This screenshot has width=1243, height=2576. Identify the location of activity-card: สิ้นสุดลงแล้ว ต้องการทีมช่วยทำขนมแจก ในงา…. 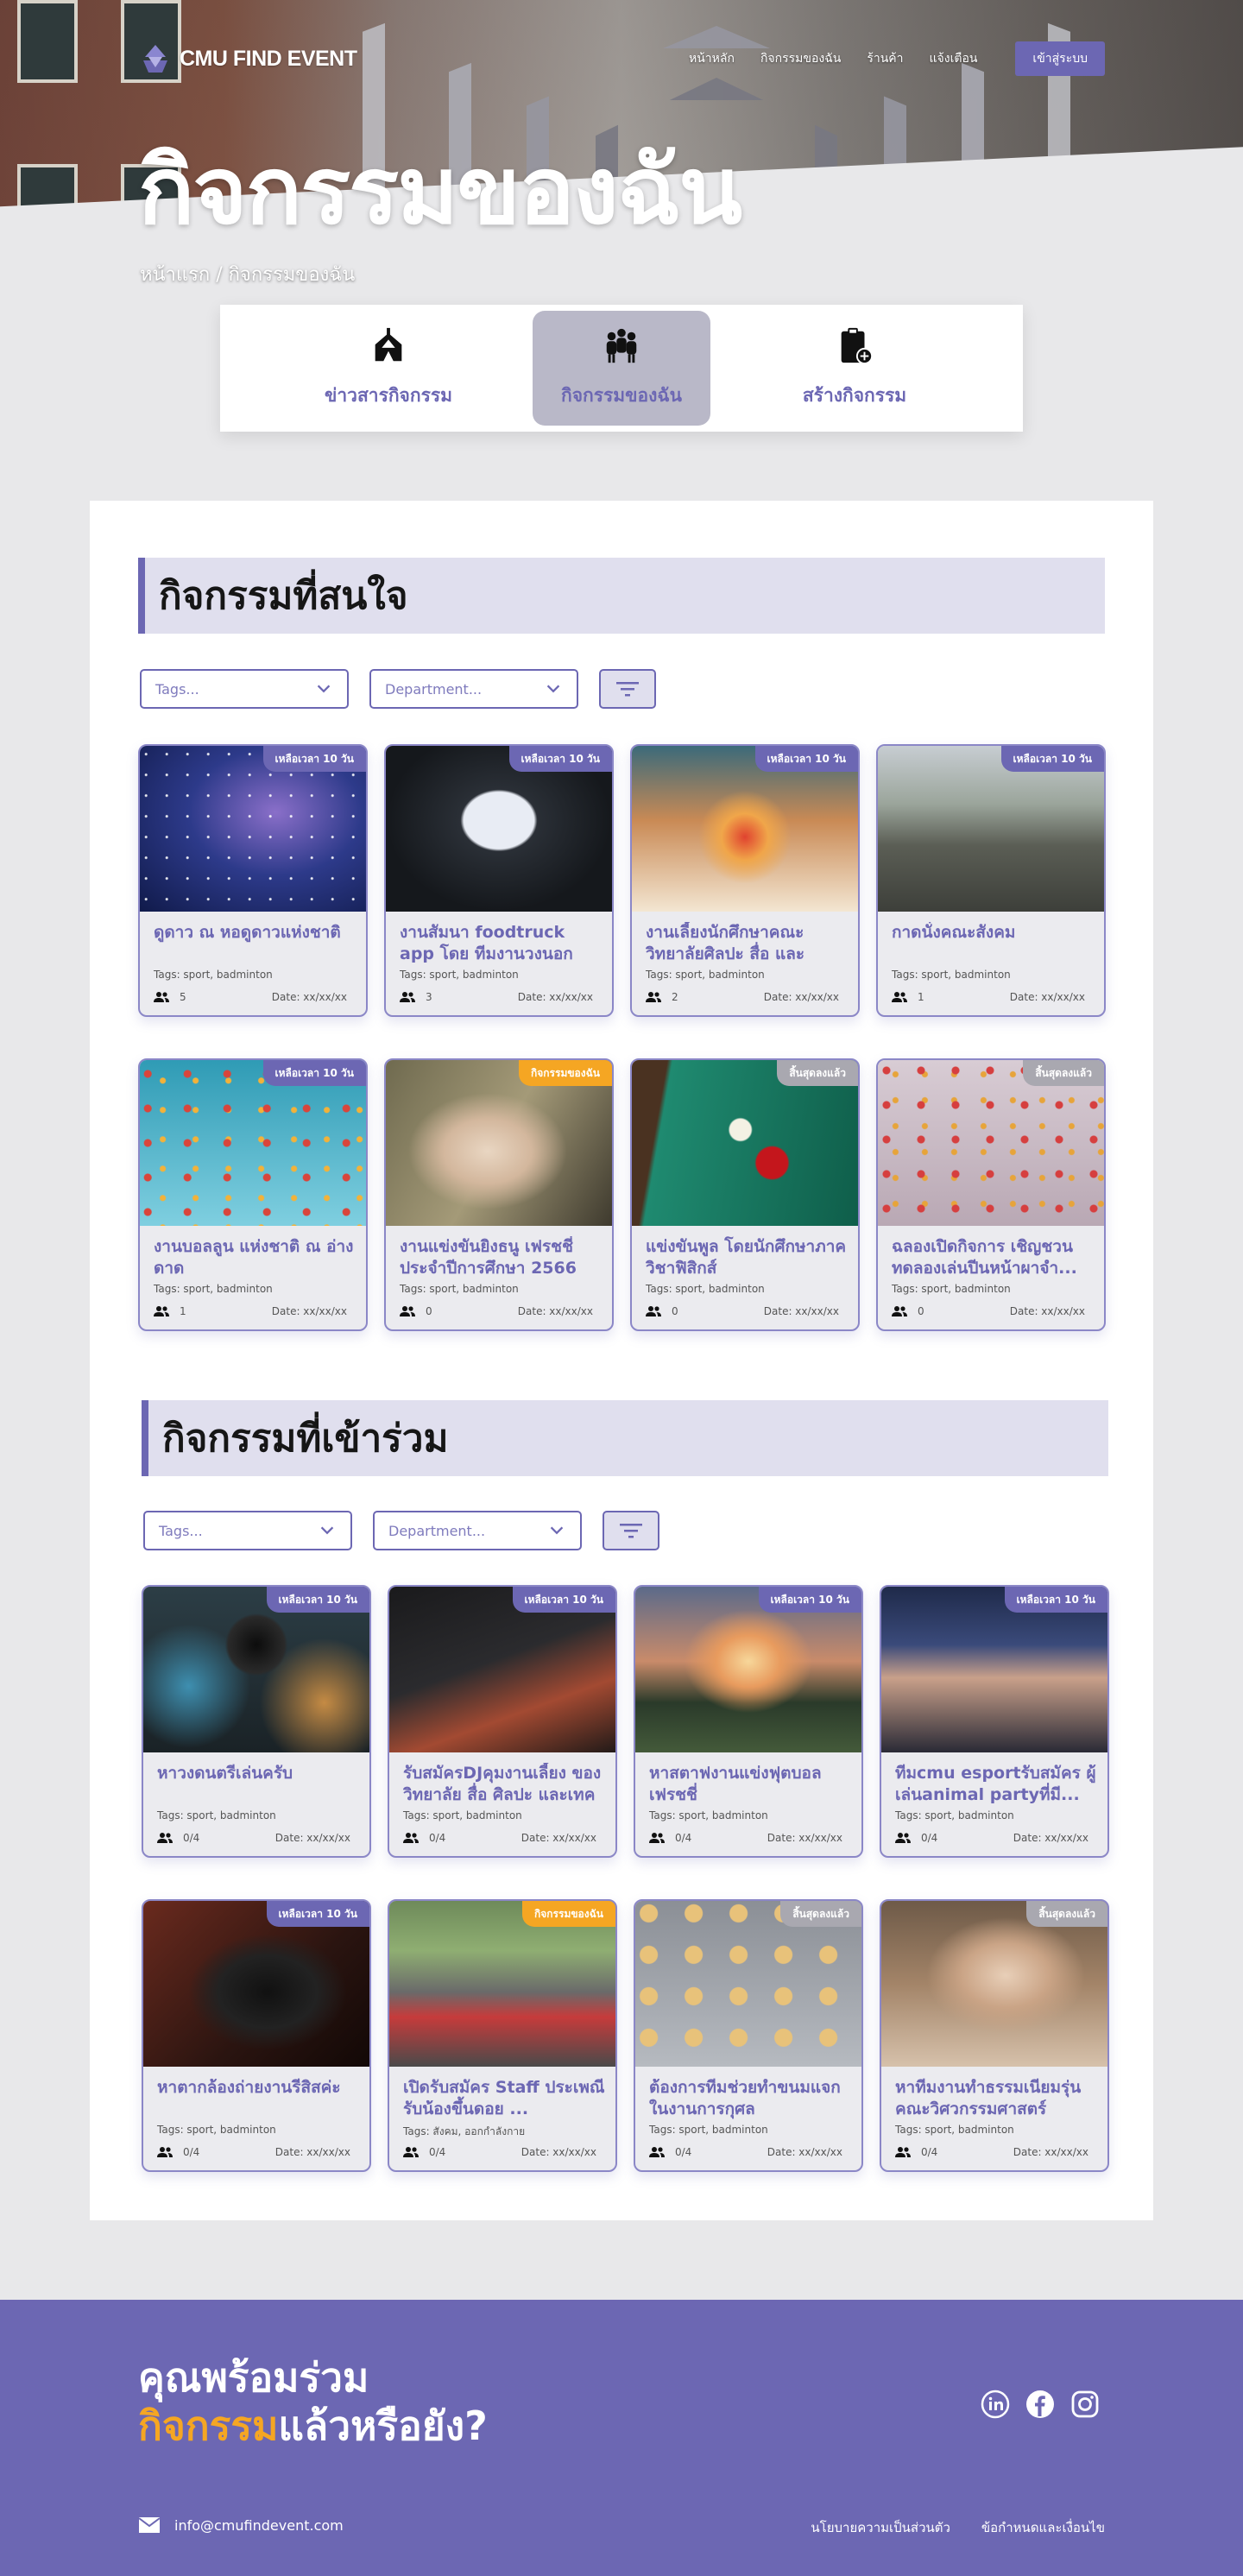
(748, 2035).